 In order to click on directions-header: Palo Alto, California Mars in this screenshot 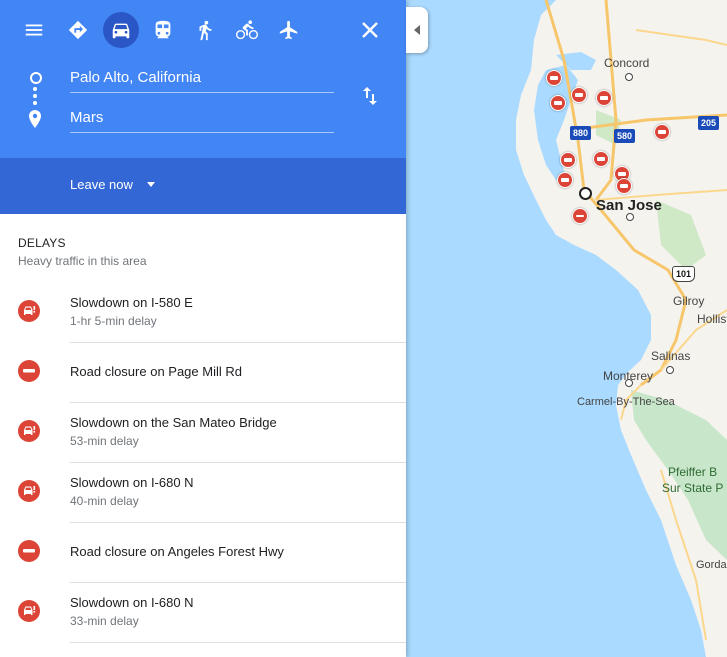, I will do `click(203, 79)`.